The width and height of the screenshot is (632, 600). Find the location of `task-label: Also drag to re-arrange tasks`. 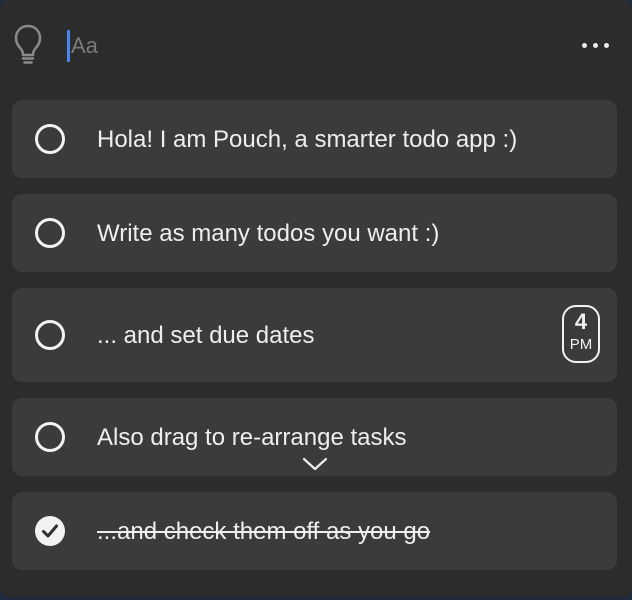

task-label: Also drag to re-arrange tasks is located at coordinates (252, 437).